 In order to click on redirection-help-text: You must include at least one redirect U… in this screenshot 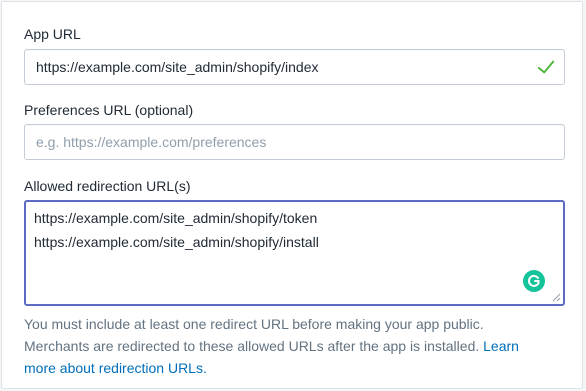, I will do `click(284, 346)`.